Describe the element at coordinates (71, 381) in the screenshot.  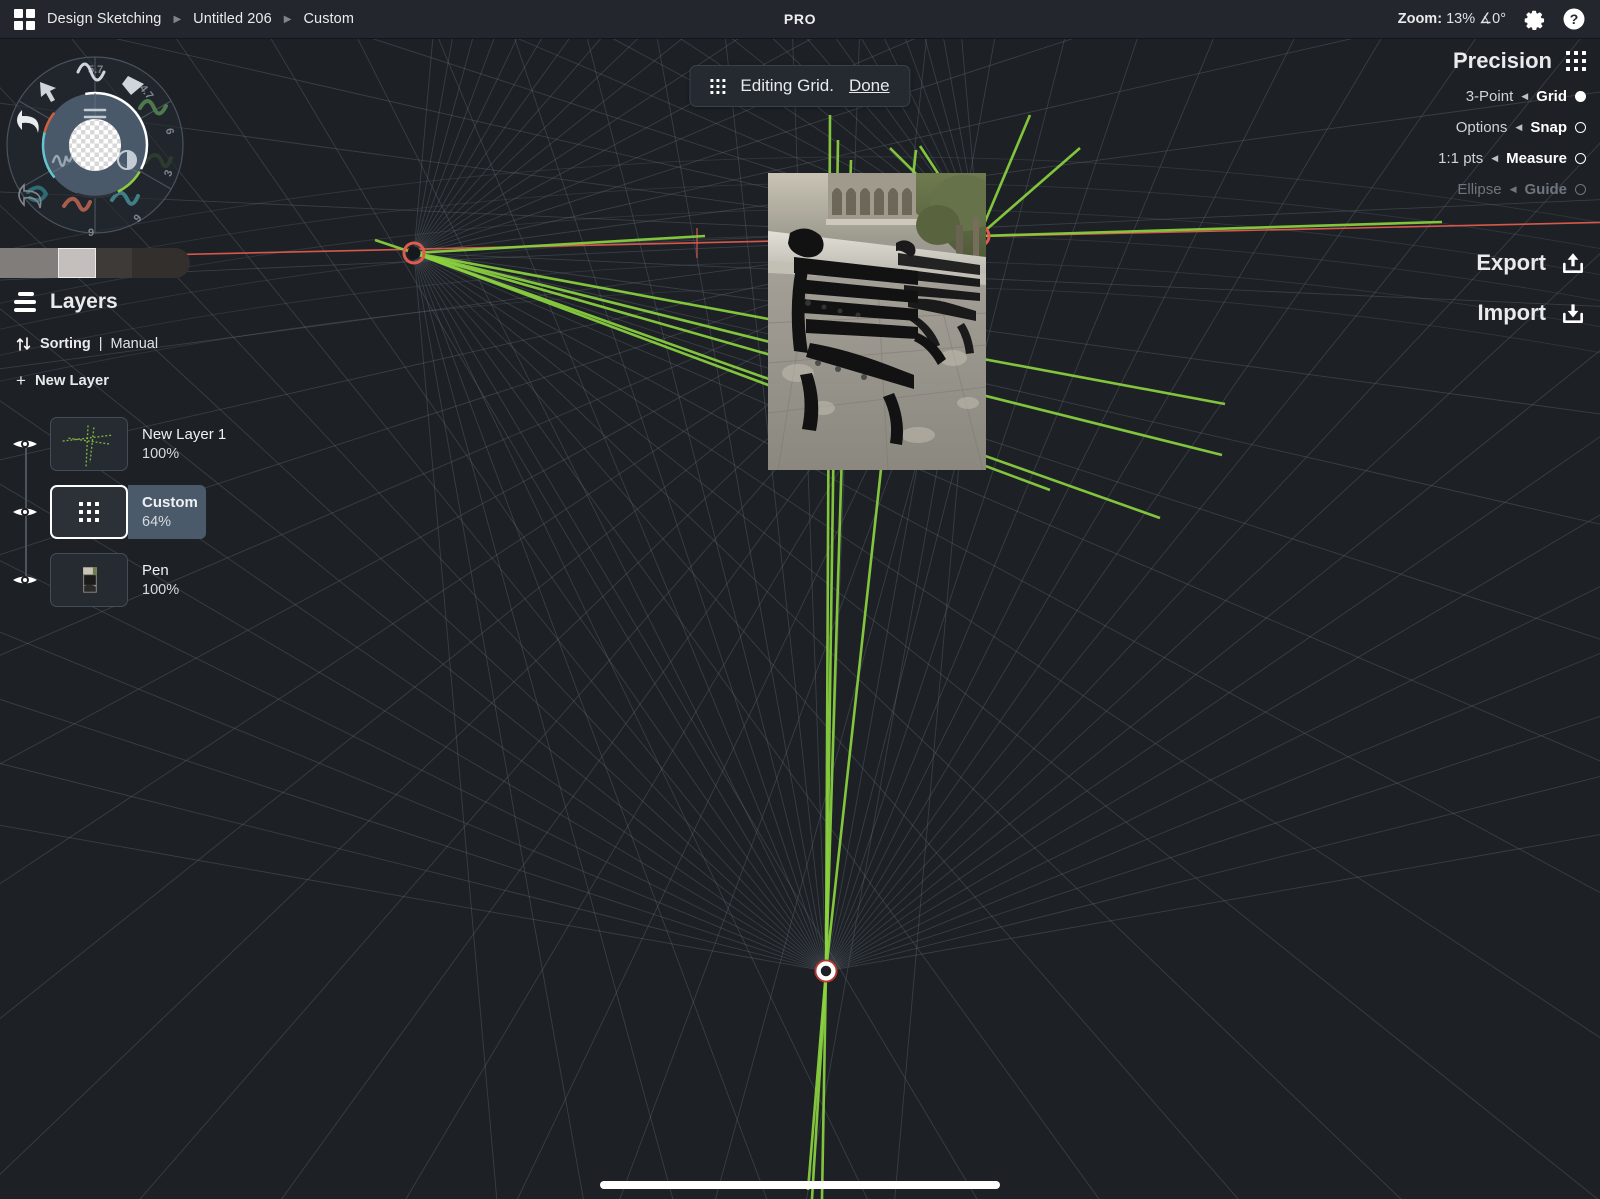
I see `new-layer-label: New Layer` at that location.